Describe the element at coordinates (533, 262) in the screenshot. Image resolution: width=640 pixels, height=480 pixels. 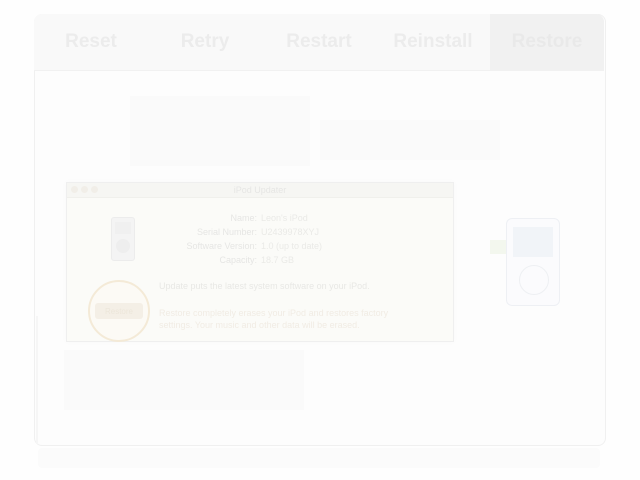
I see `ipod-device-icon` at that location.